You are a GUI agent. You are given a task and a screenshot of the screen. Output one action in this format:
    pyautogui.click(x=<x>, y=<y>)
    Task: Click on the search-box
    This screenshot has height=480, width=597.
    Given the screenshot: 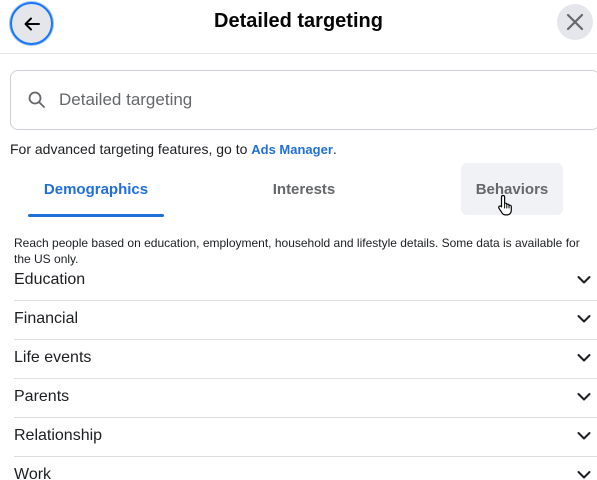 What is the action you would take?
    pyautogui.click(x=303, y=100)
    